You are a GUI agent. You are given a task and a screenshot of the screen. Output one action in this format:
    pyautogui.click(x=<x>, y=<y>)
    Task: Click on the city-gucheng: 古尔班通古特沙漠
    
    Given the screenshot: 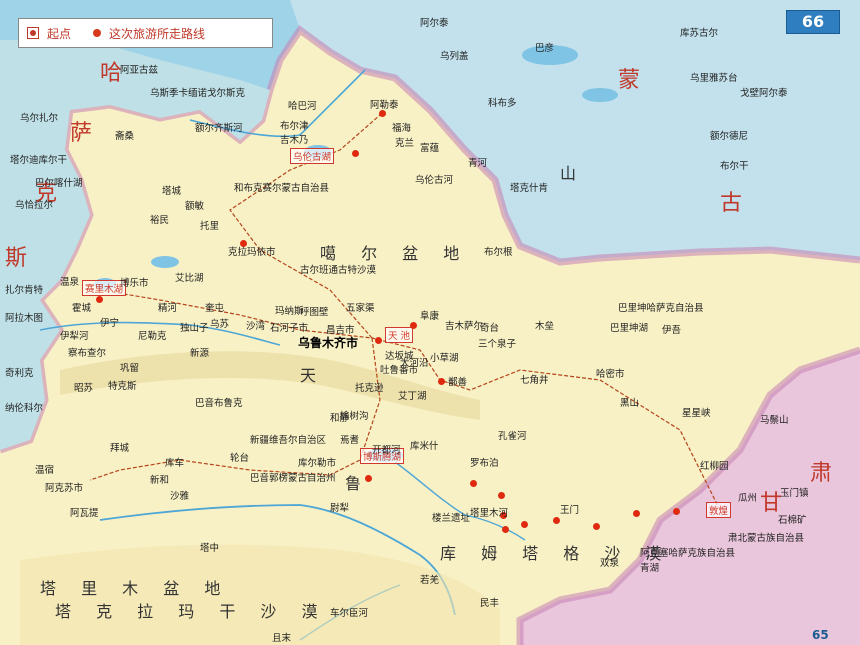 What is the action you would take?
    pyautogui.click(x=338, y=270)
    